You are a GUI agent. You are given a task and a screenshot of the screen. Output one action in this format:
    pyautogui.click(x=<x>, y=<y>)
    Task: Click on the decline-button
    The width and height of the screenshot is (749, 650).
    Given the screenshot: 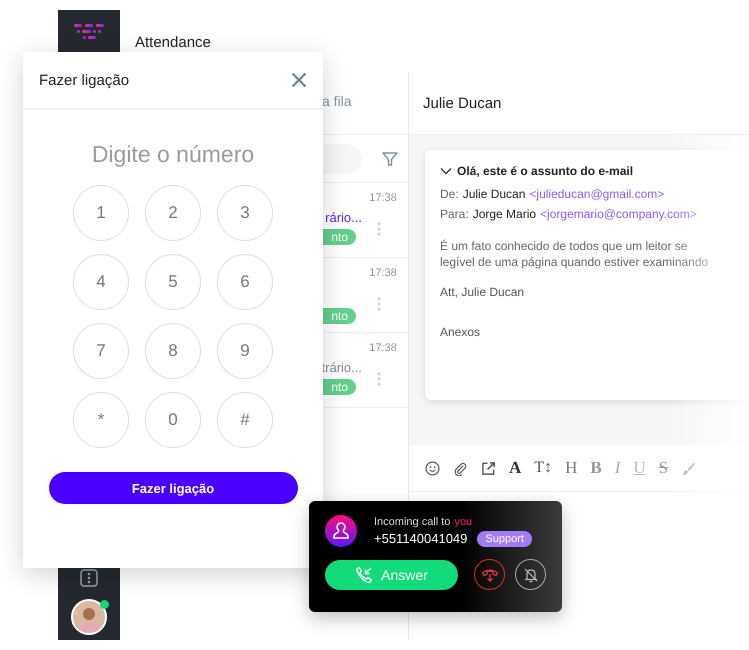 What is the action you would take?
    pyautogui.click(x=489, y=574)
    